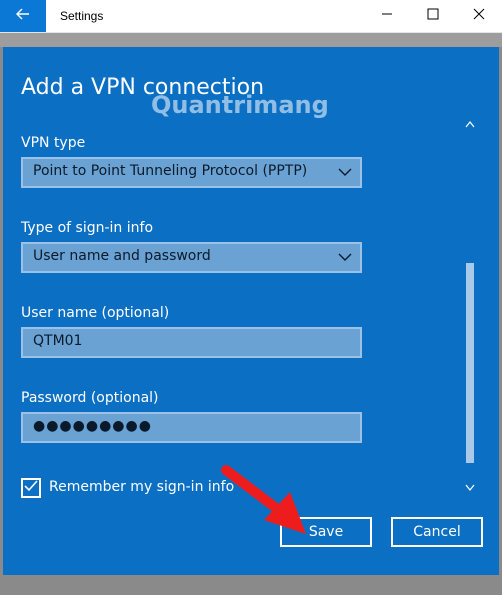 This screenshot has width=502, height=595. What do you see at coordinates (191, 342) in the screenshot?
I see `username-input: QTM01` at bounding box center [191, 342].